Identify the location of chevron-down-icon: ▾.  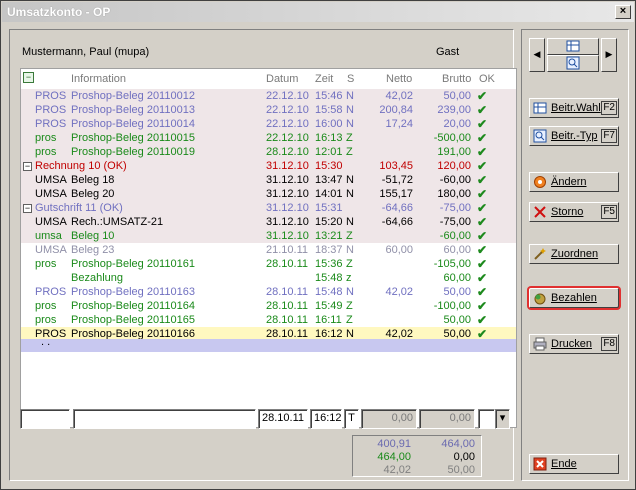
(502, 419).